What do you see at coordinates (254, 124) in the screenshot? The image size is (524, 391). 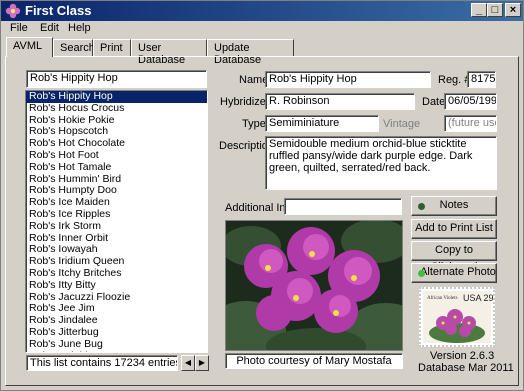 I see `type-label: Type` at bounding box center [254, 124].